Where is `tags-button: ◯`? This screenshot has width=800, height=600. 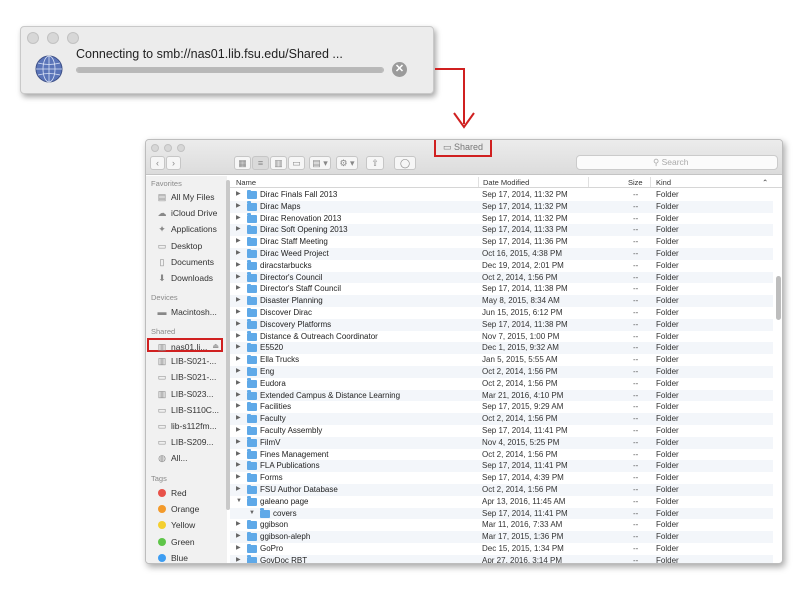 tags-button: ◯ is located at coordinates (405, 163).